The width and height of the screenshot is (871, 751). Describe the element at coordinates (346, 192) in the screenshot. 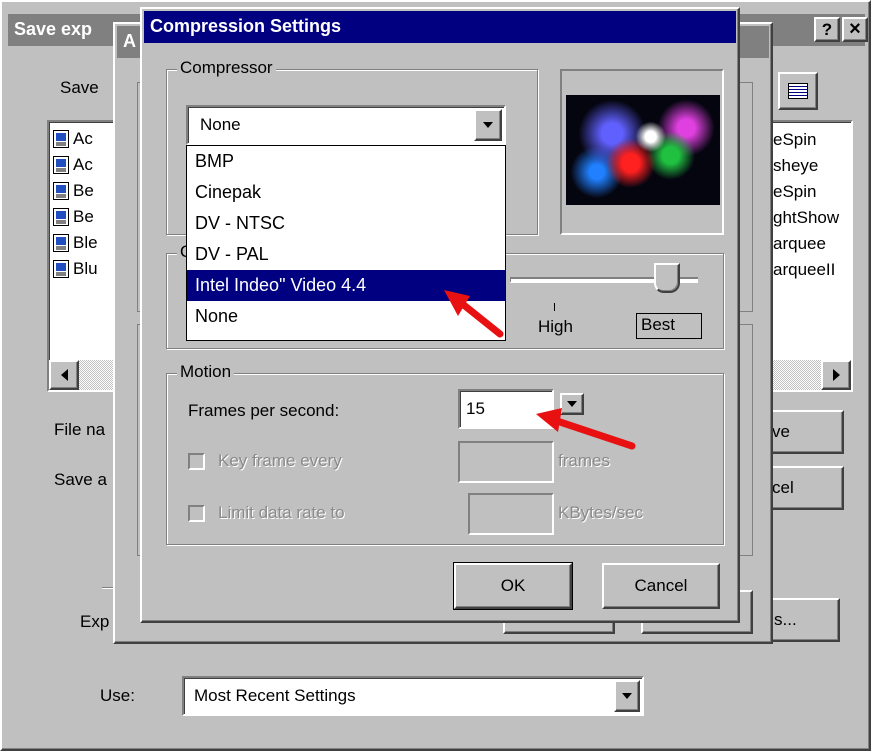

I see `dropdown-option-cinepak: Cinepak` at that location.